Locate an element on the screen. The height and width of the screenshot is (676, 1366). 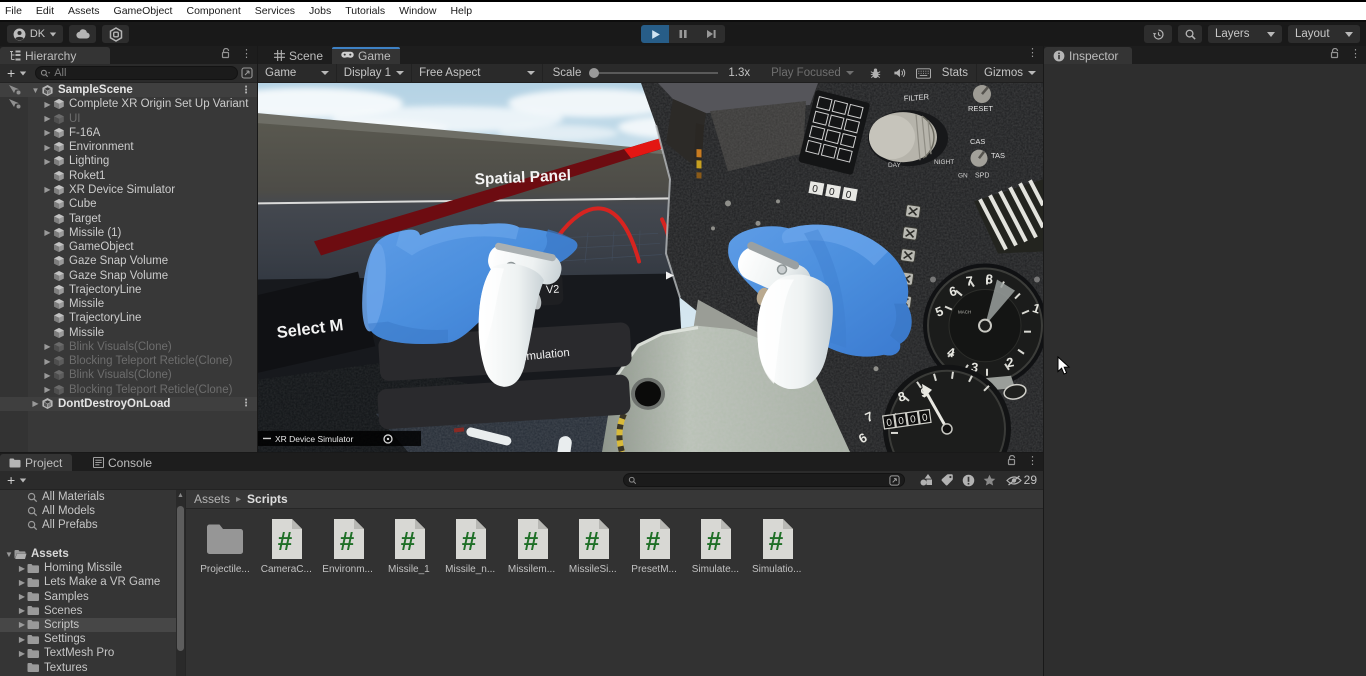
project-lock-icon is located at coordinates (1012, 460).